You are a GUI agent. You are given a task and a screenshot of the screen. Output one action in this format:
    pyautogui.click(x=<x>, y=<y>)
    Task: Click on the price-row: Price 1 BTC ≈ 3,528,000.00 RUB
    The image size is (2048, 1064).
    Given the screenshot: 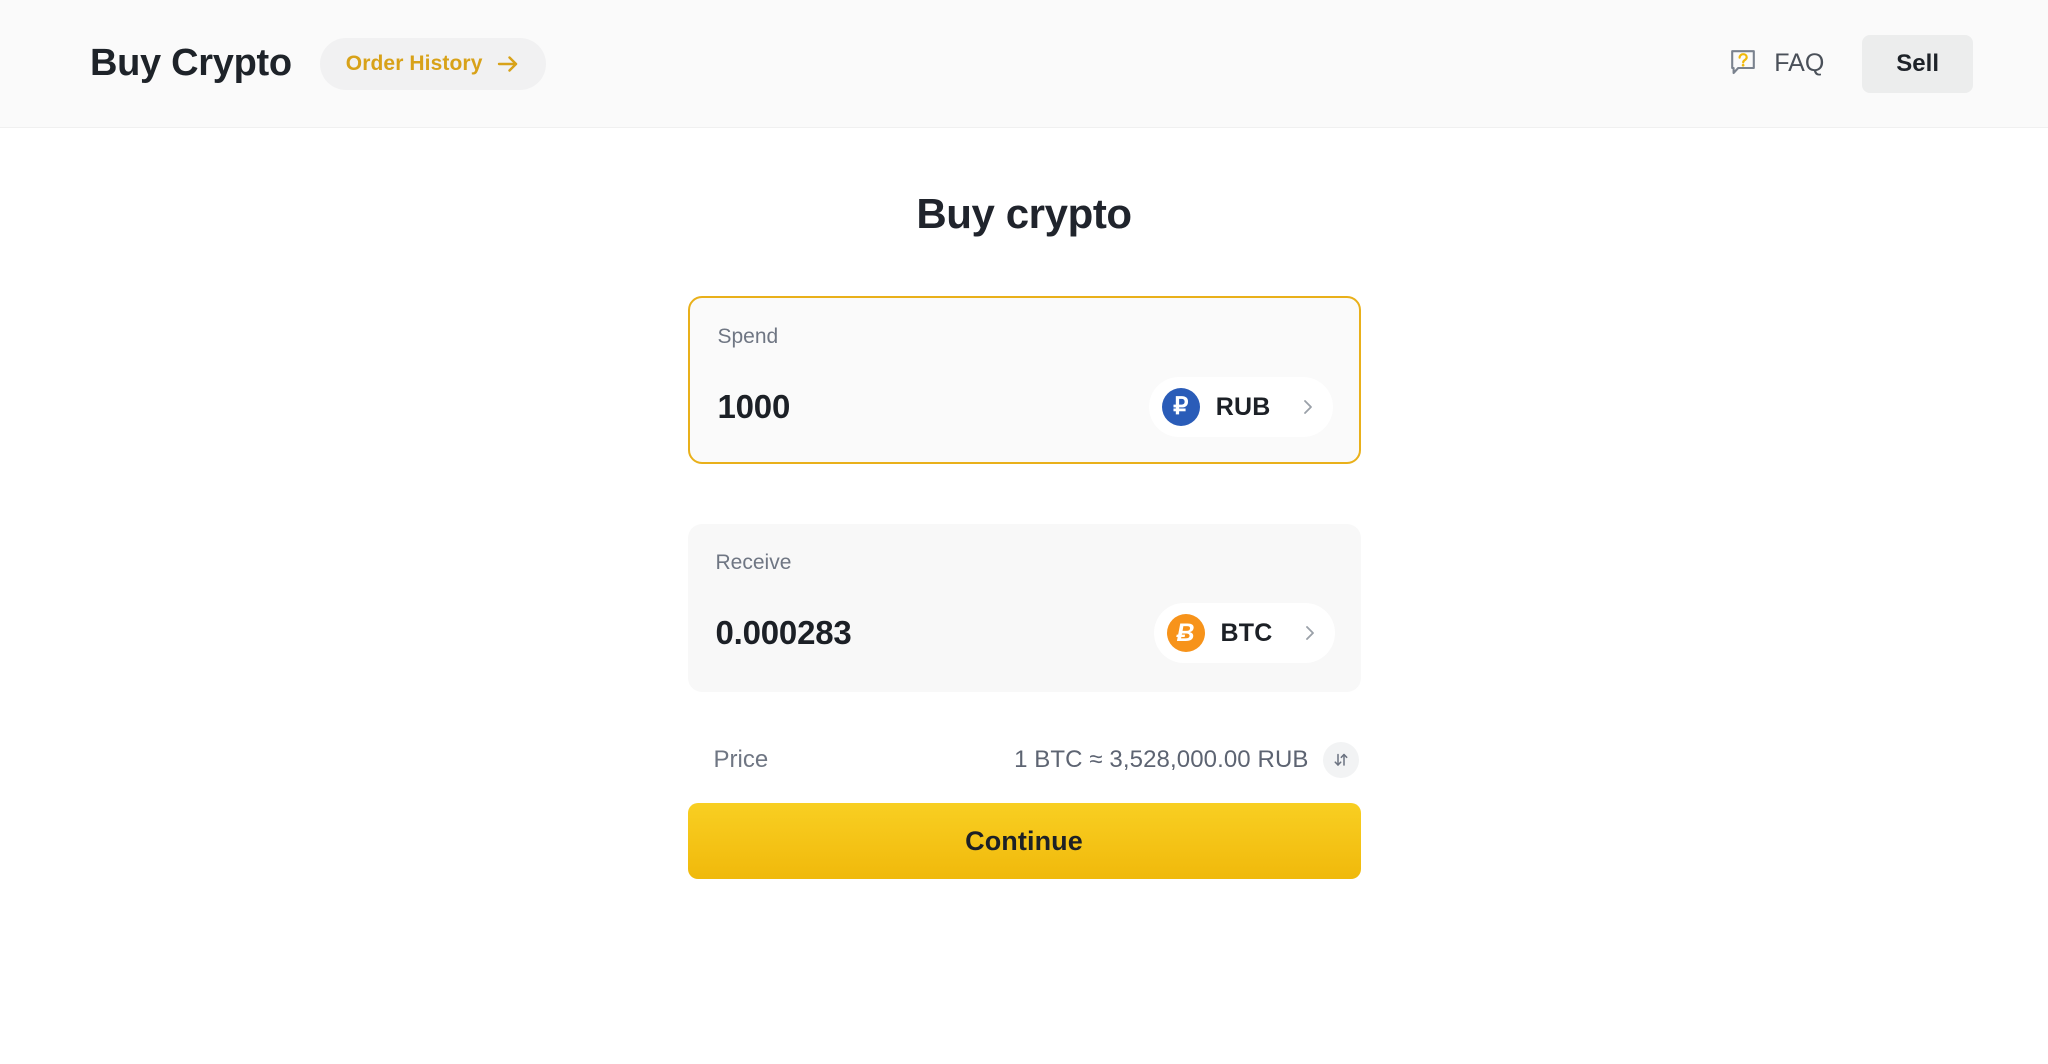 What is the action you would take?
    pyautogui.click(x=1024, y=760)
    